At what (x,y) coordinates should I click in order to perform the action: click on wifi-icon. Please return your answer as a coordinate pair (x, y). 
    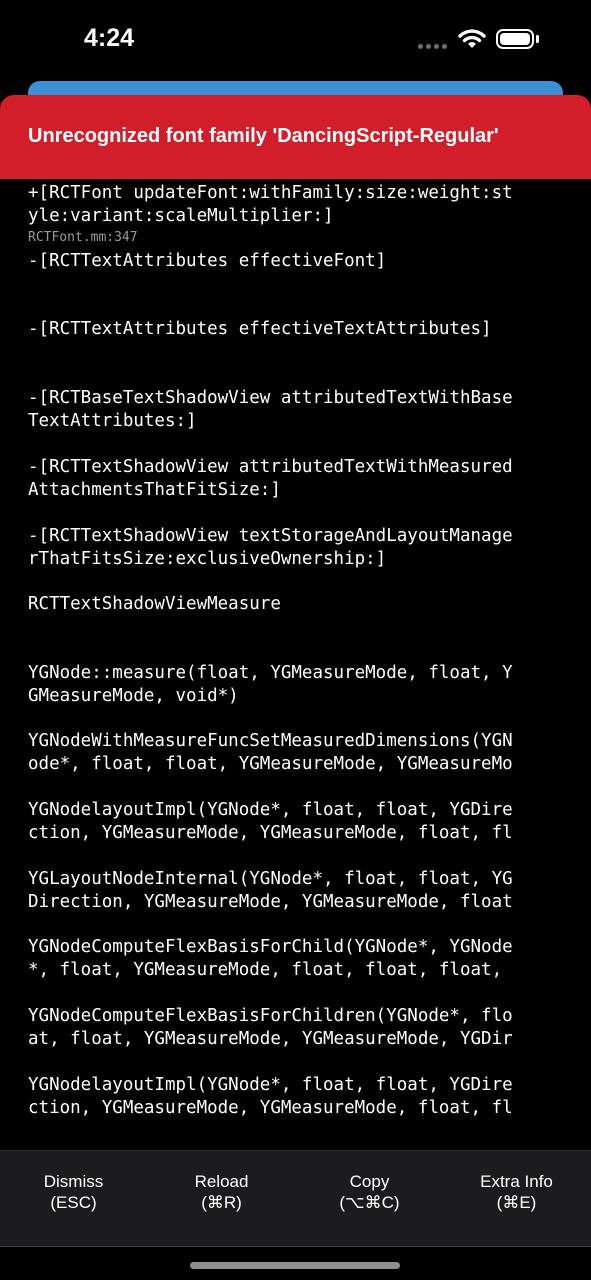
    Looking at the image, I should click on (472, 41).